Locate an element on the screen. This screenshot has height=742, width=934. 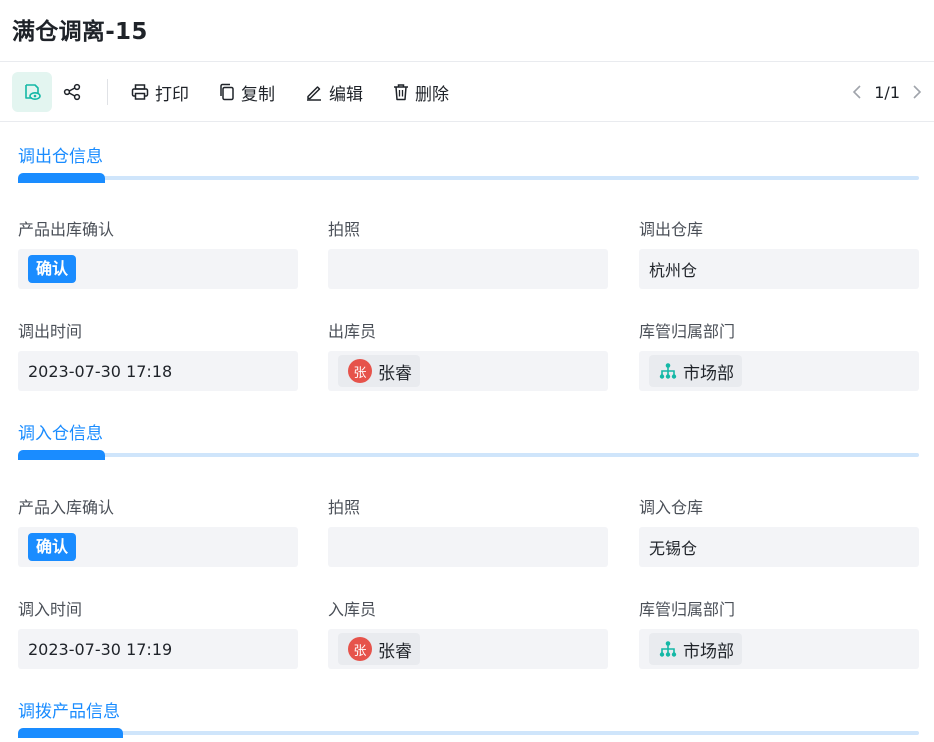
field-label: 调出仓库 is located at coordinates (671, 229).